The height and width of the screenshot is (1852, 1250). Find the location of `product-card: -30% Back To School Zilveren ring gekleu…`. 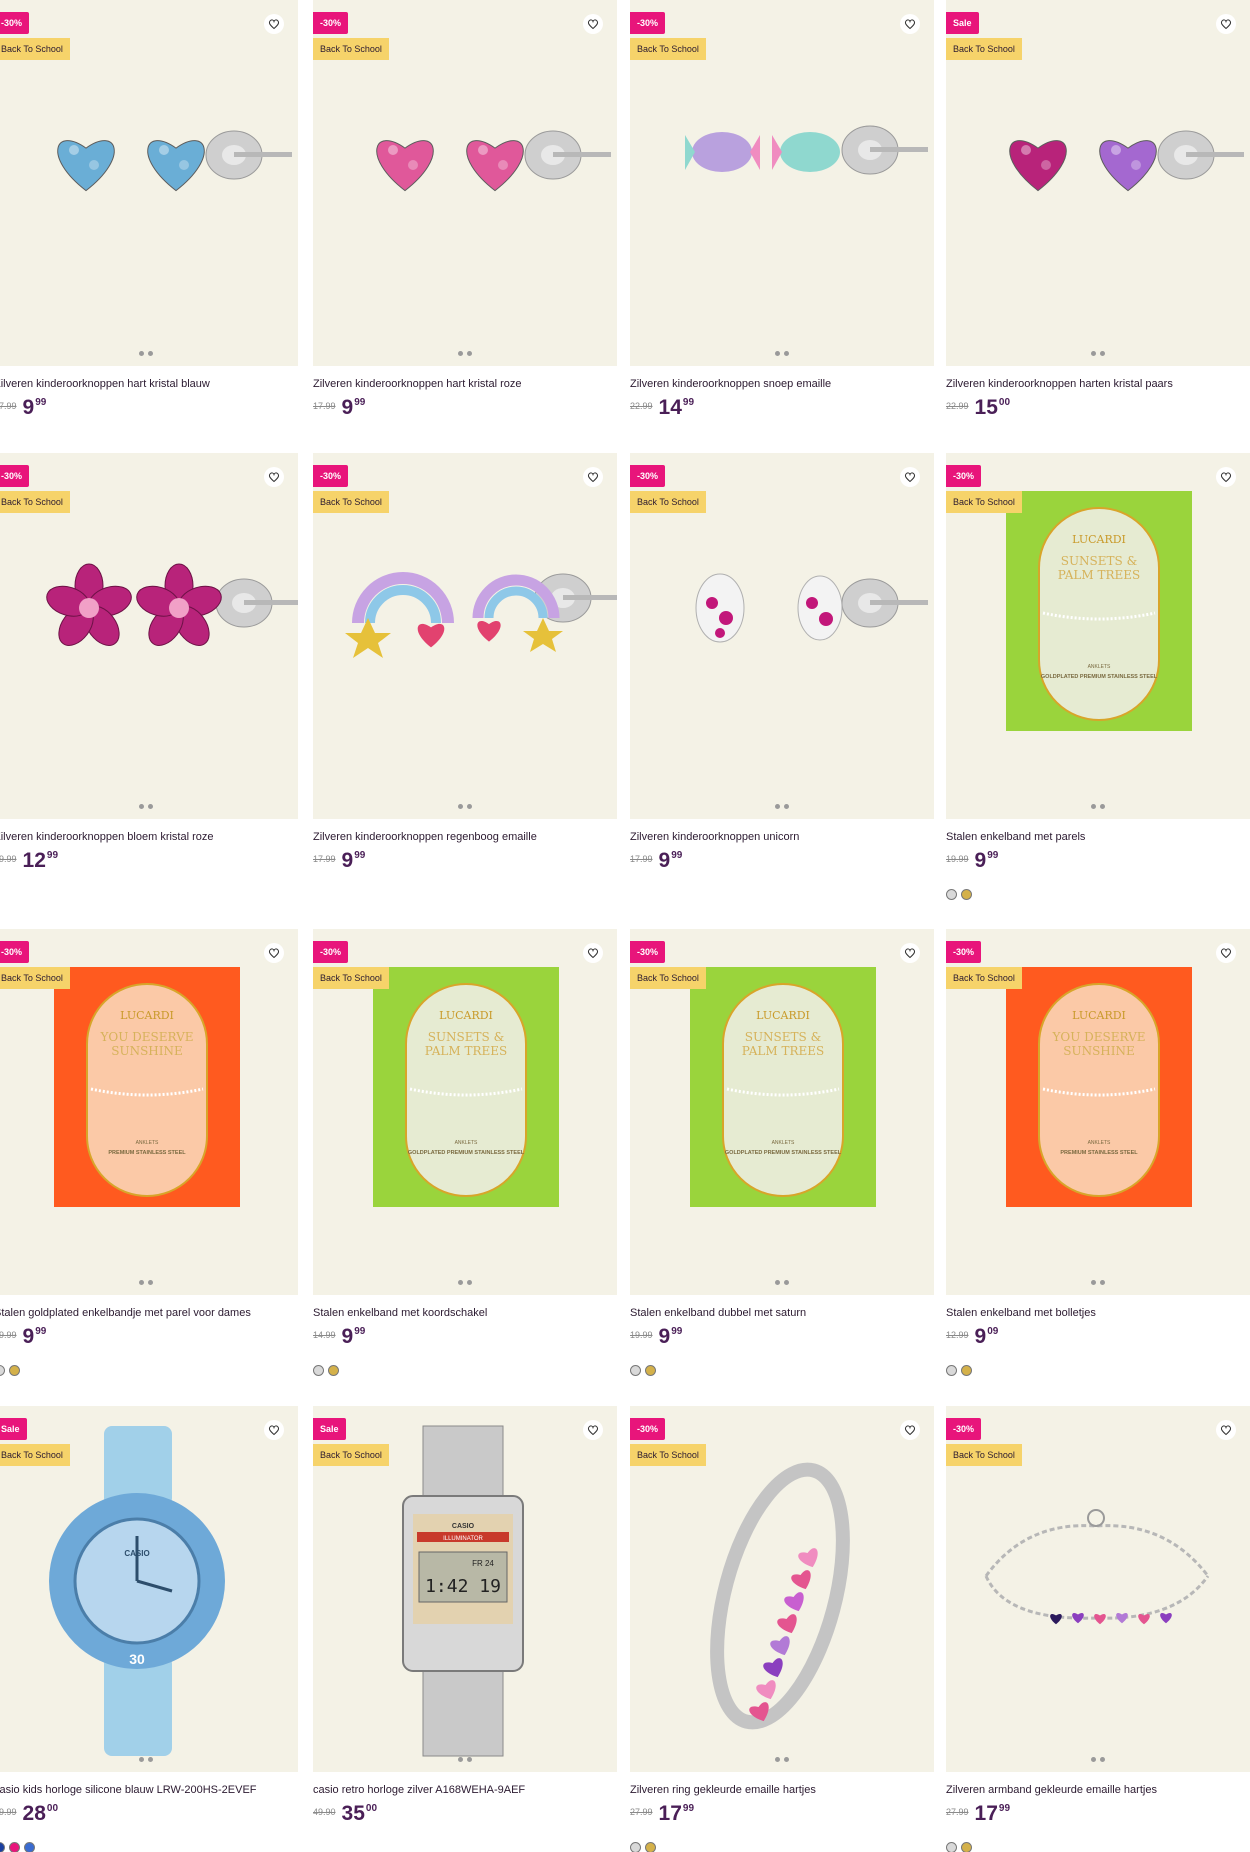

product-card: -30% Back To School Zilveren ring gekleu… is located at coordinates (782, 1629).